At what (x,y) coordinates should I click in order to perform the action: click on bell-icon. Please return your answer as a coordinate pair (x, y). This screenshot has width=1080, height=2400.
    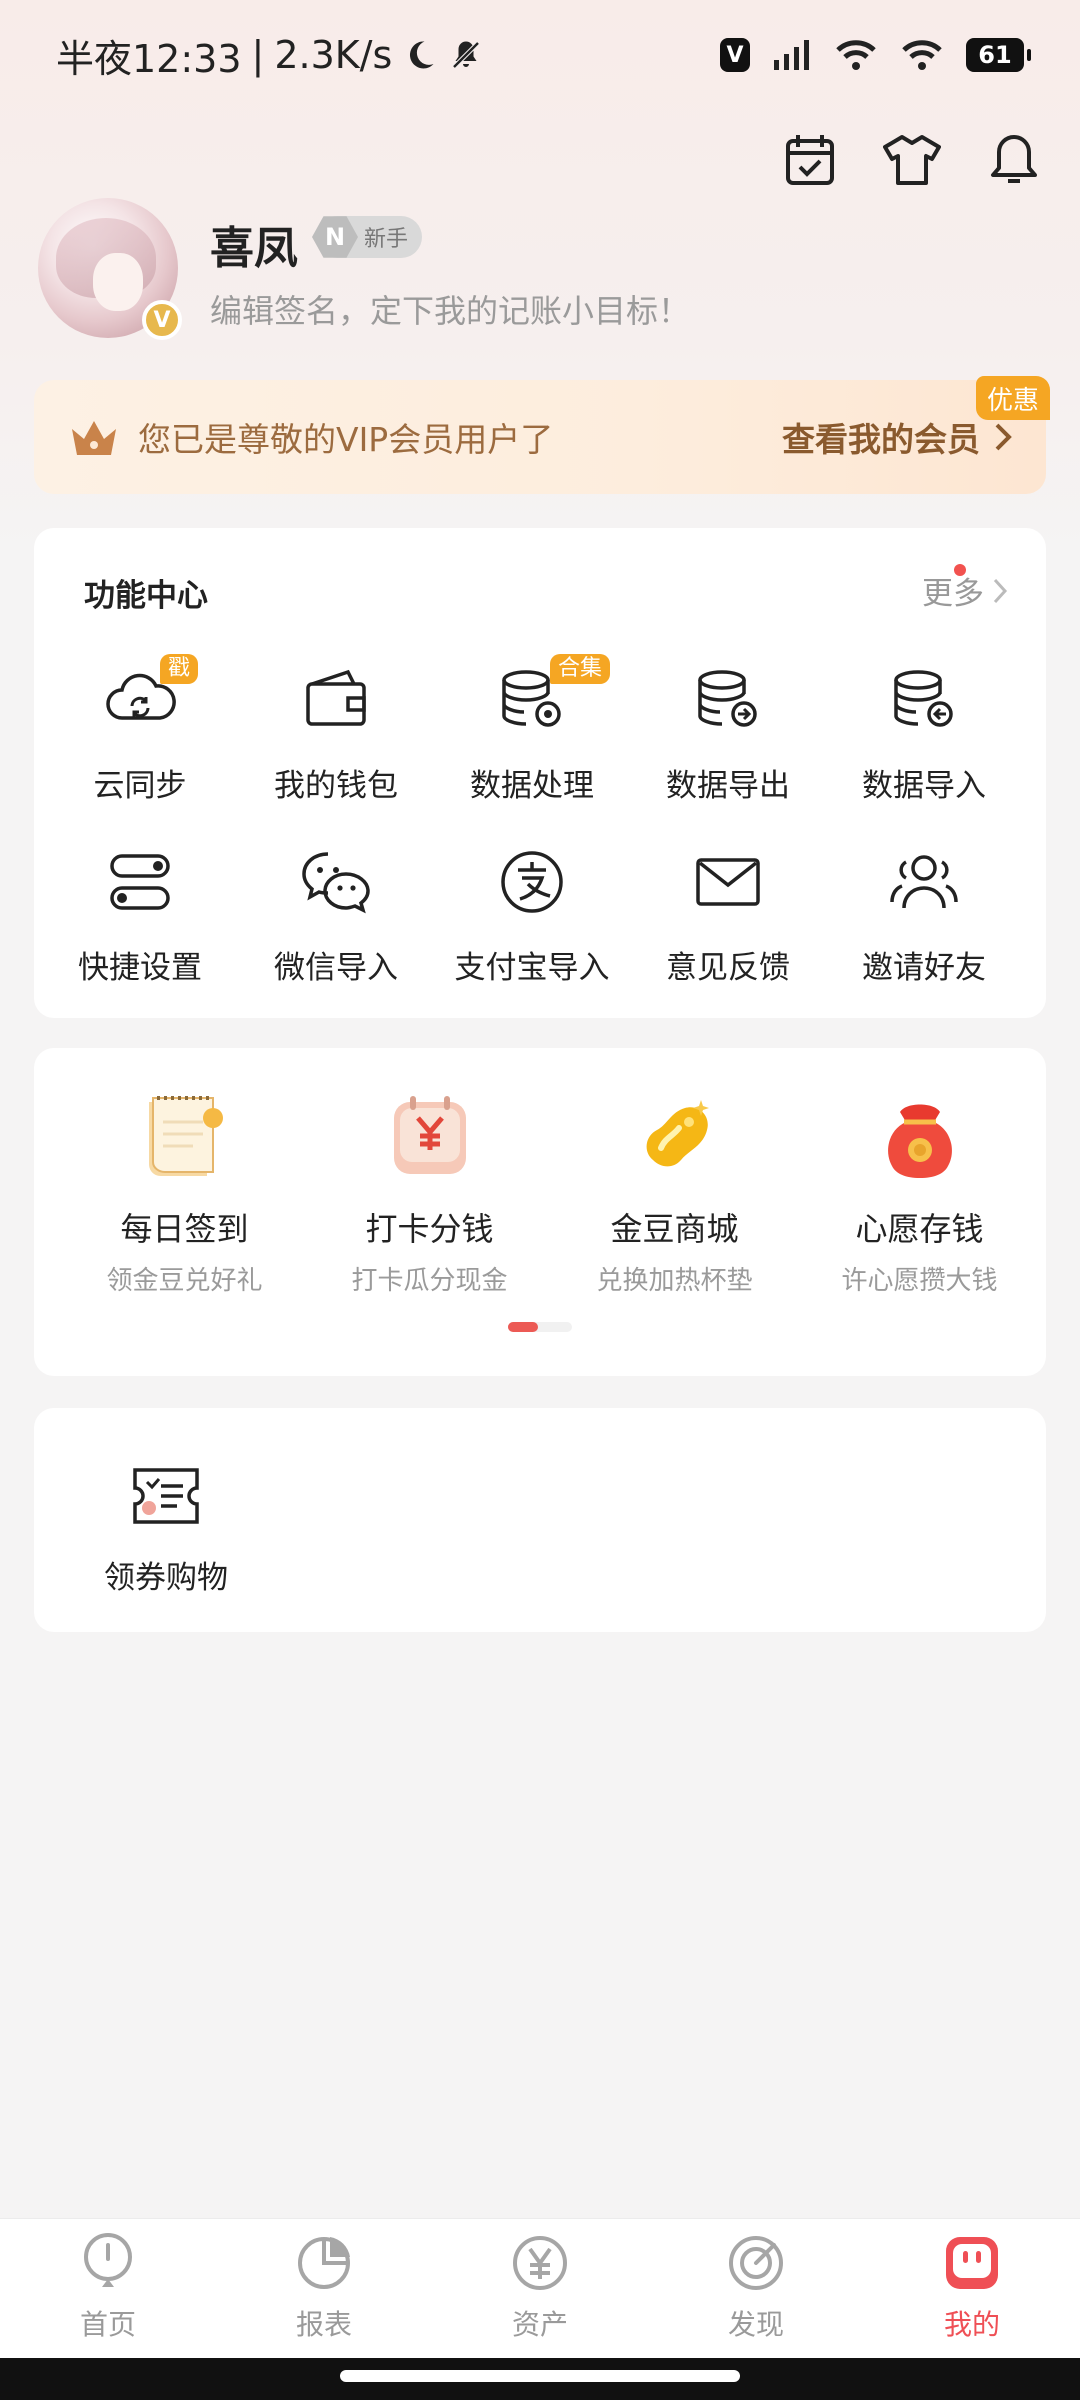
    Looking at the image, I should click on (1014, 160).